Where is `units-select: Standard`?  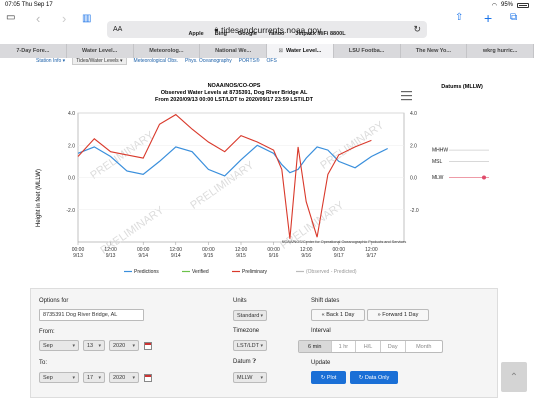 units-select: Standard is located at coordinates (250, 315).